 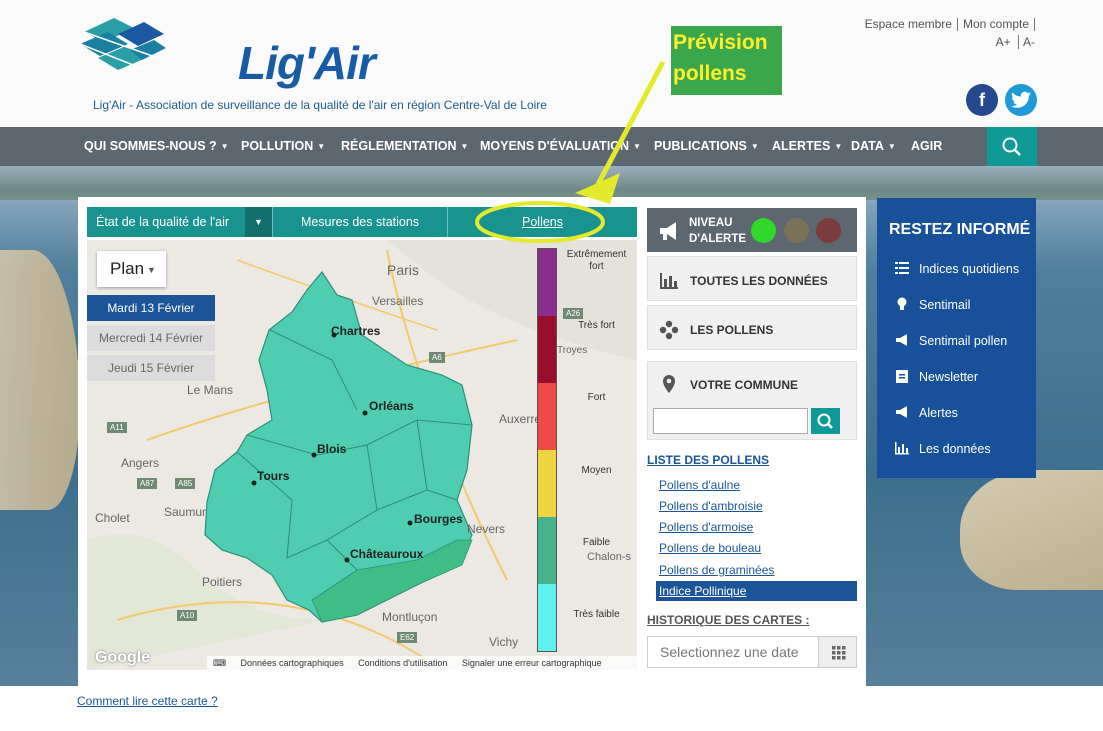 I want to click on font-decrease-button: A-, so click(x=1029, y=42).